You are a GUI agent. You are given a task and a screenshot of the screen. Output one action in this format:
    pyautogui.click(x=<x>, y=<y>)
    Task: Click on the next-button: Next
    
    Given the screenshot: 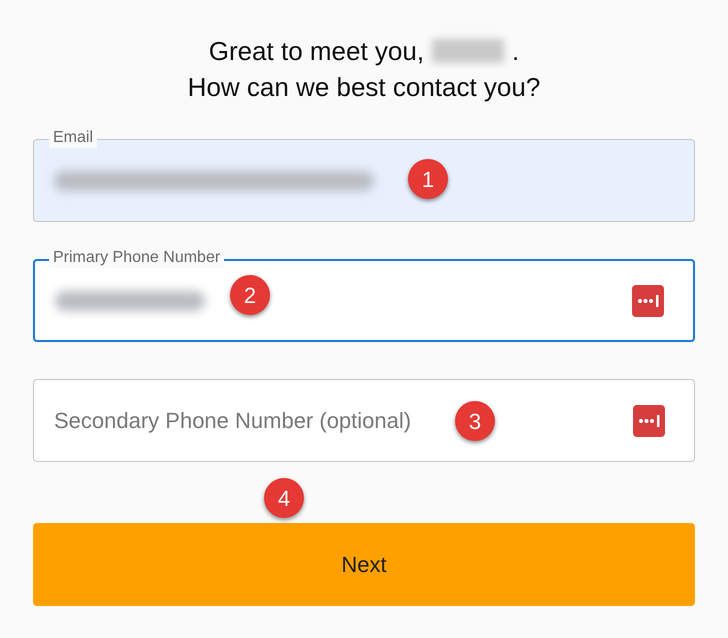 What is the action you would take?
    pyautogui.click(x=364, y=564)
    